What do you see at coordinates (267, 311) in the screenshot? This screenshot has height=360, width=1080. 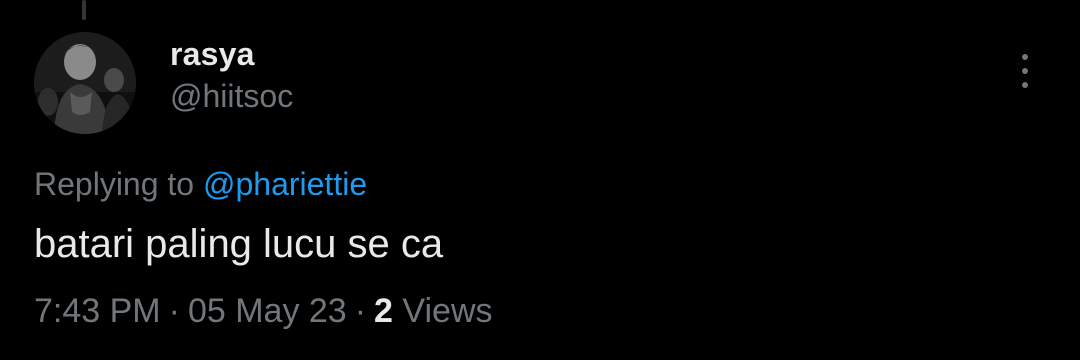 I see `tweet-date: 05 May 23` at bounding box center [267, 311].